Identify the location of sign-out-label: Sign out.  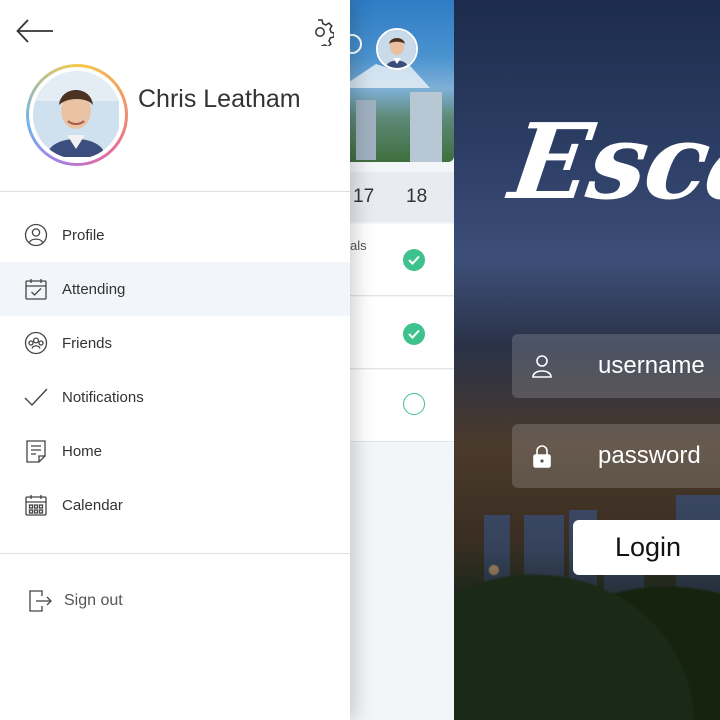
(93, 600).